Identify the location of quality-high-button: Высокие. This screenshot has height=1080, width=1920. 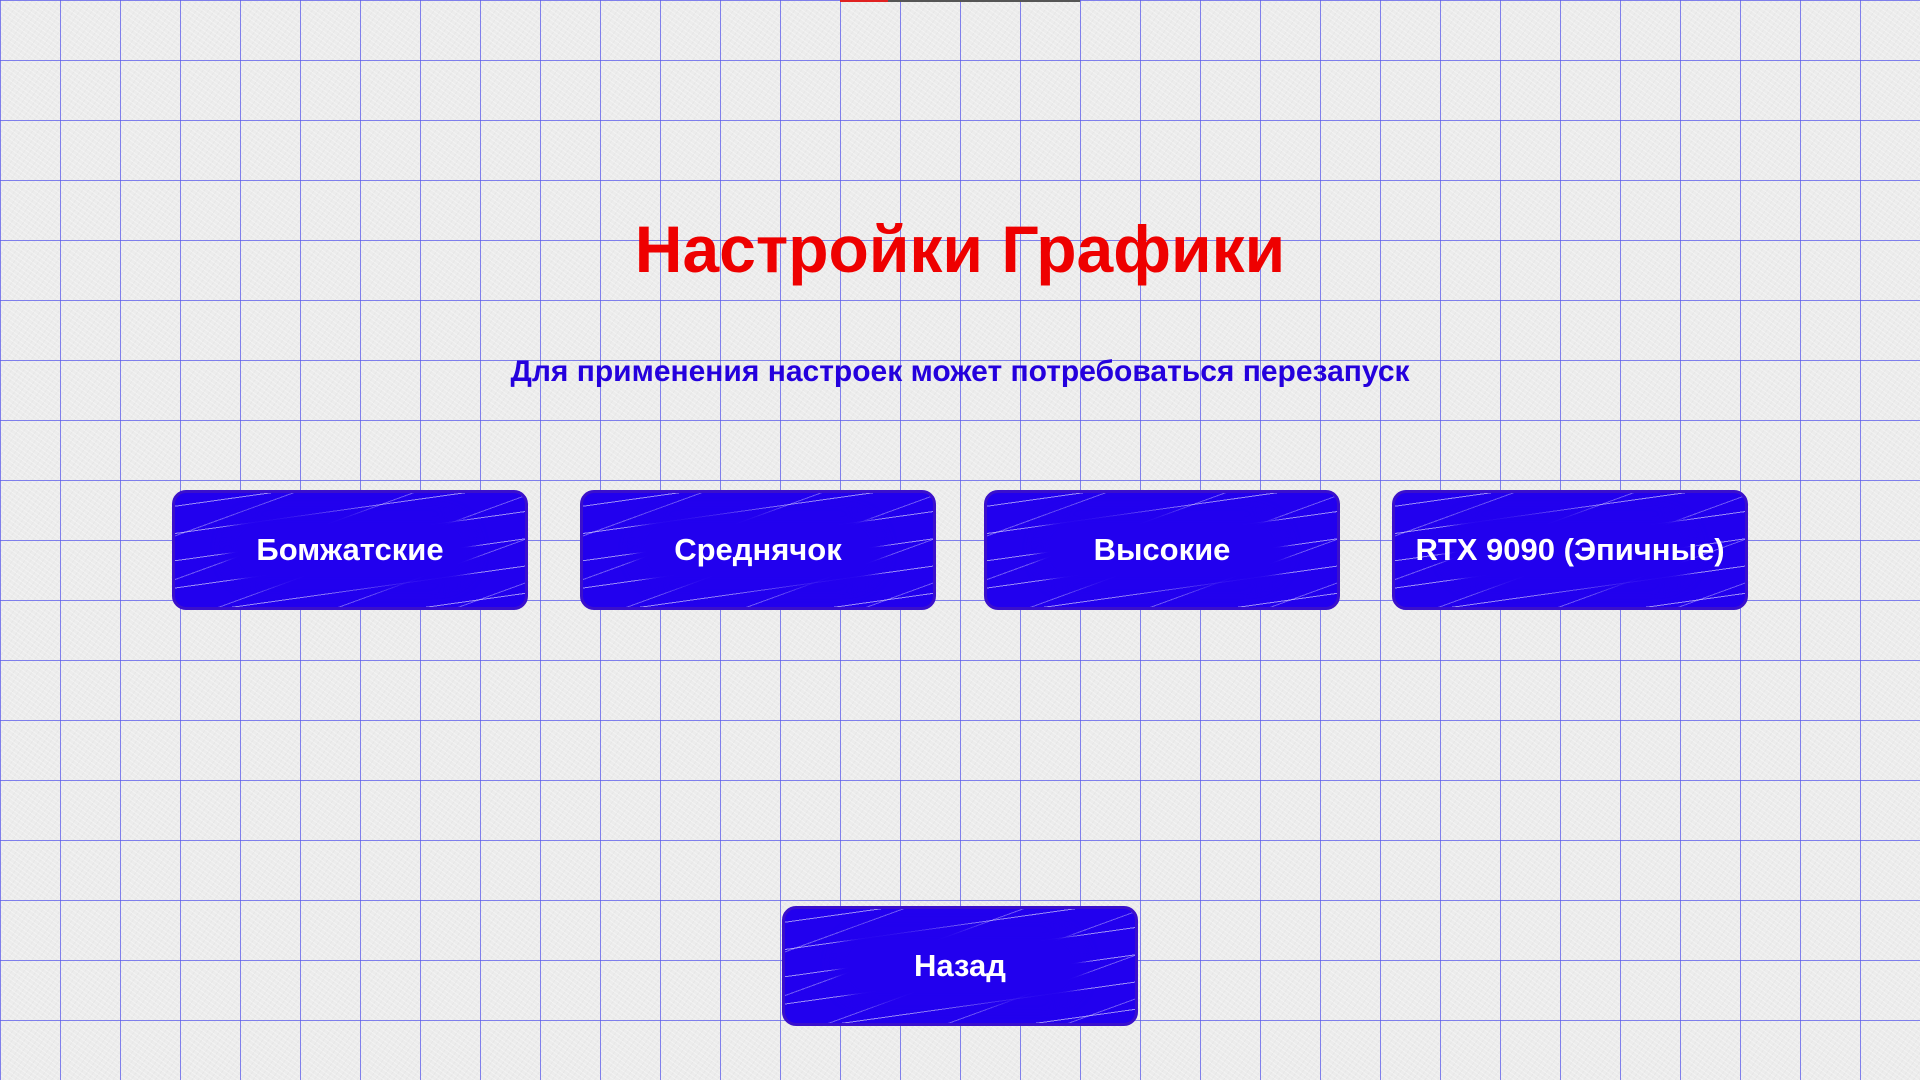
(1162, 550).